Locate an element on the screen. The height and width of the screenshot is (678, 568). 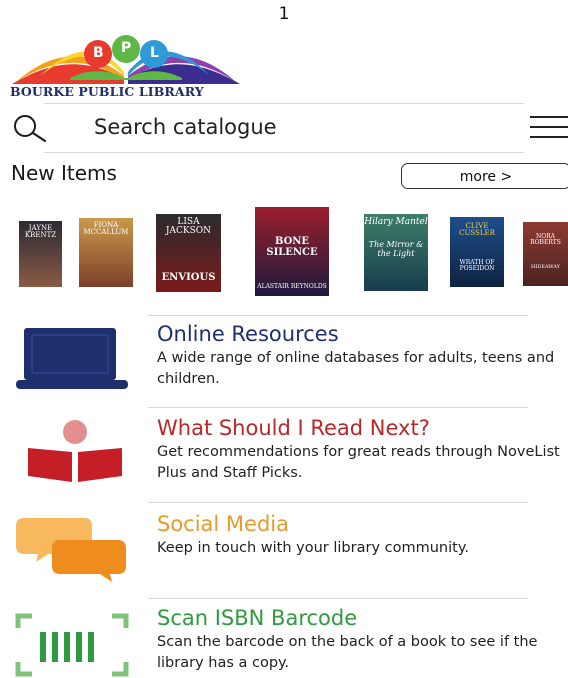
search-bar is located at coordinates (284, 128).